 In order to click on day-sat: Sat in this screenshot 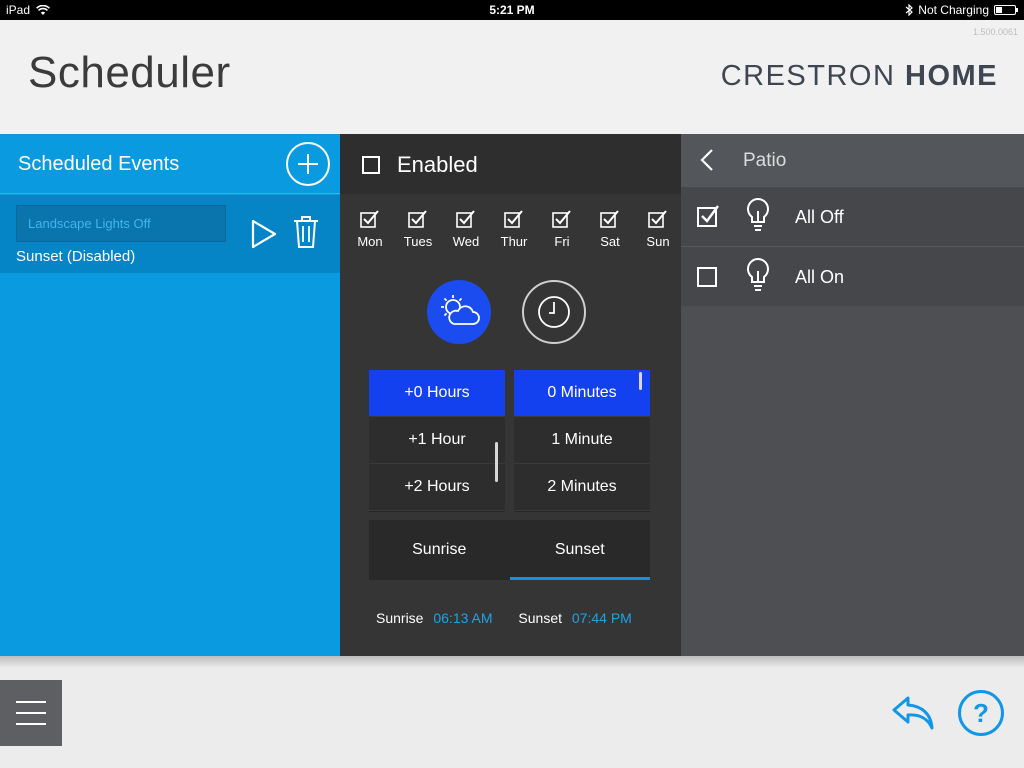, I will do `click(610, 229)`.